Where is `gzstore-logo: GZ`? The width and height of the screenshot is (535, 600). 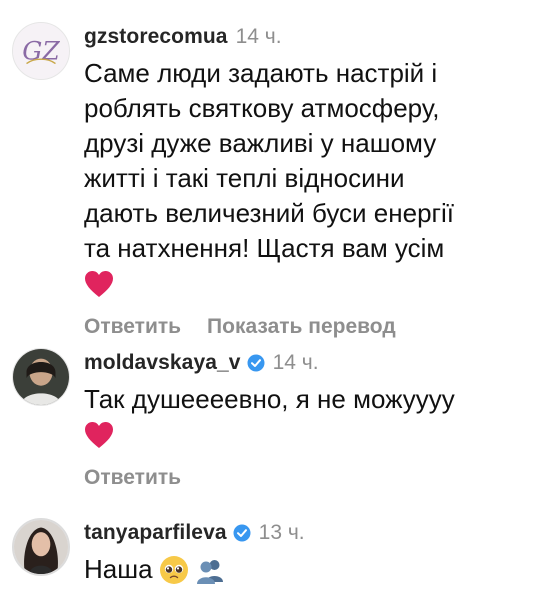
gzstore-logo: GZ is located at coordinates (41, 51).